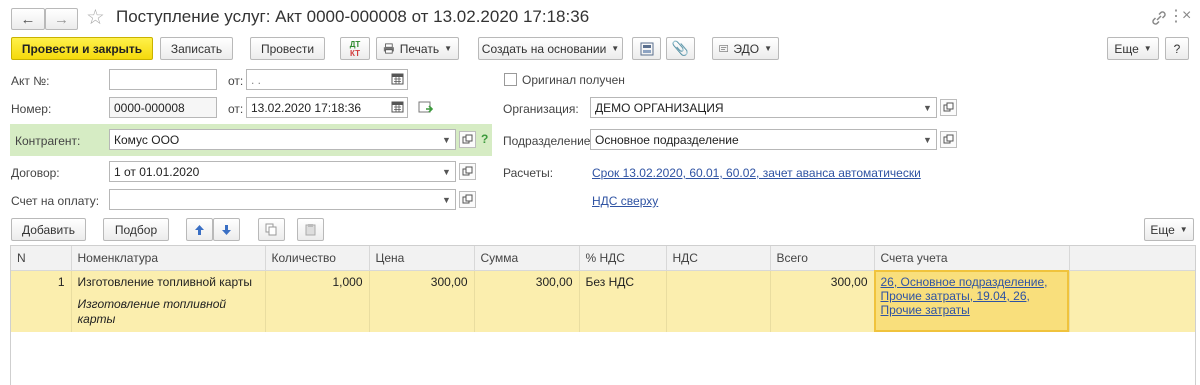 The width and height of the screenshot is (1200, 385). What do you see at coordinates (528, 173) in the screenshot?
I see `settlements-label: Расчеты:` at bounding box center [528, 173].